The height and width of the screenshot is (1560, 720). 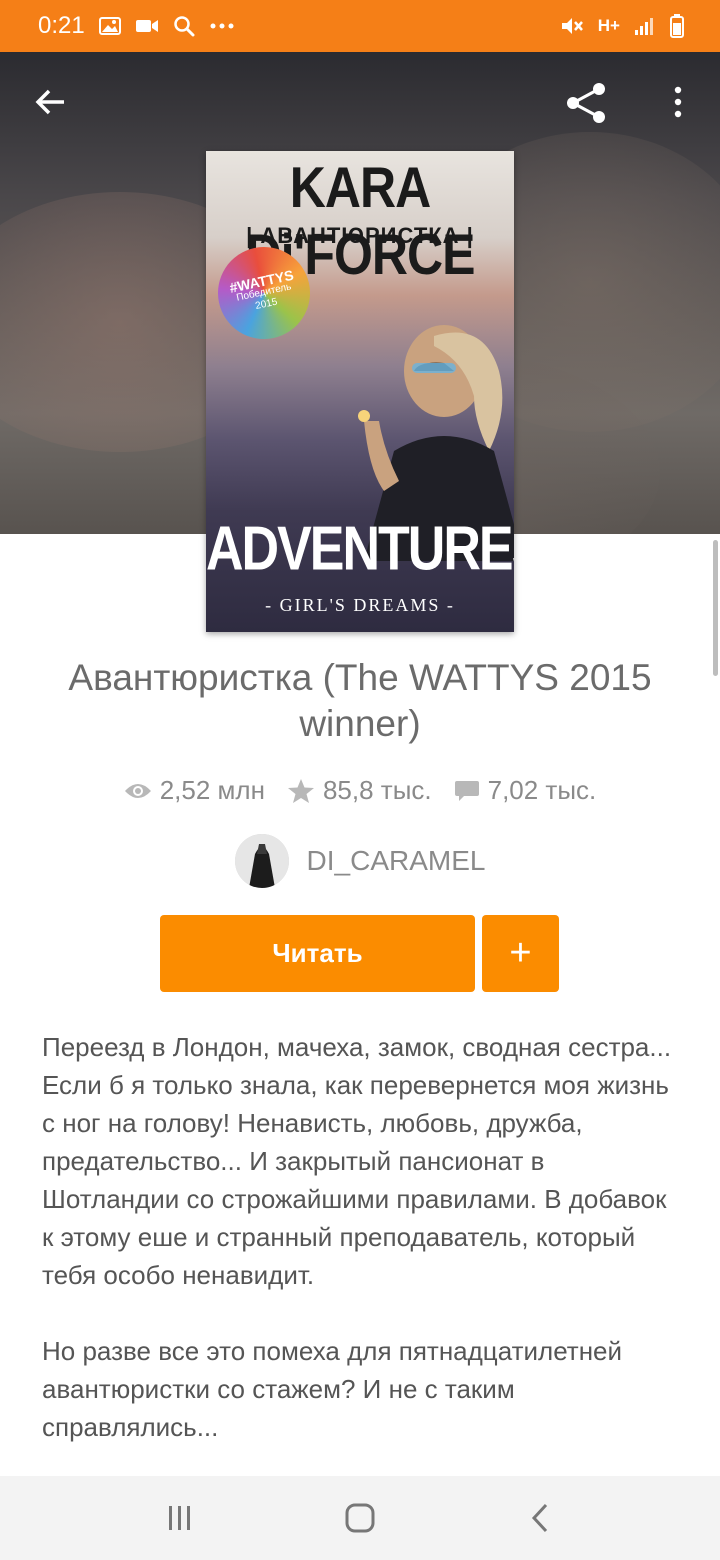 What do you see at coordinates (466, 790) in the screenshot?
I see `comment-icon` at bounding box center [466, 790].